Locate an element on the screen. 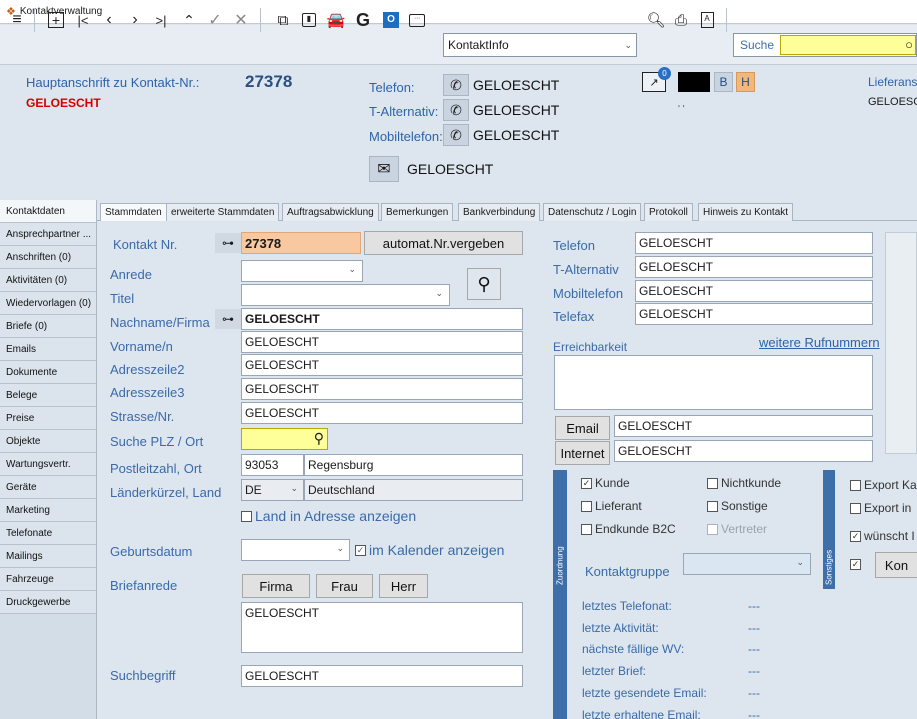  tab-protokoll: Protokoll is located at coordinates (668, 212).